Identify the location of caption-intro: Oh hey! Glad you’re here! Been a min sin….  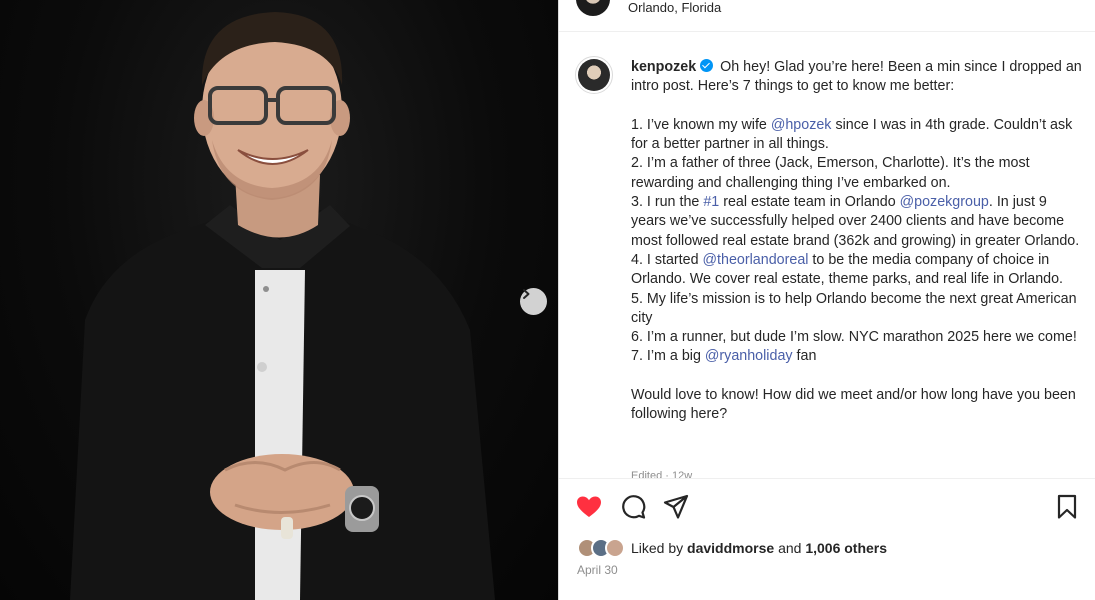
(856, 77).